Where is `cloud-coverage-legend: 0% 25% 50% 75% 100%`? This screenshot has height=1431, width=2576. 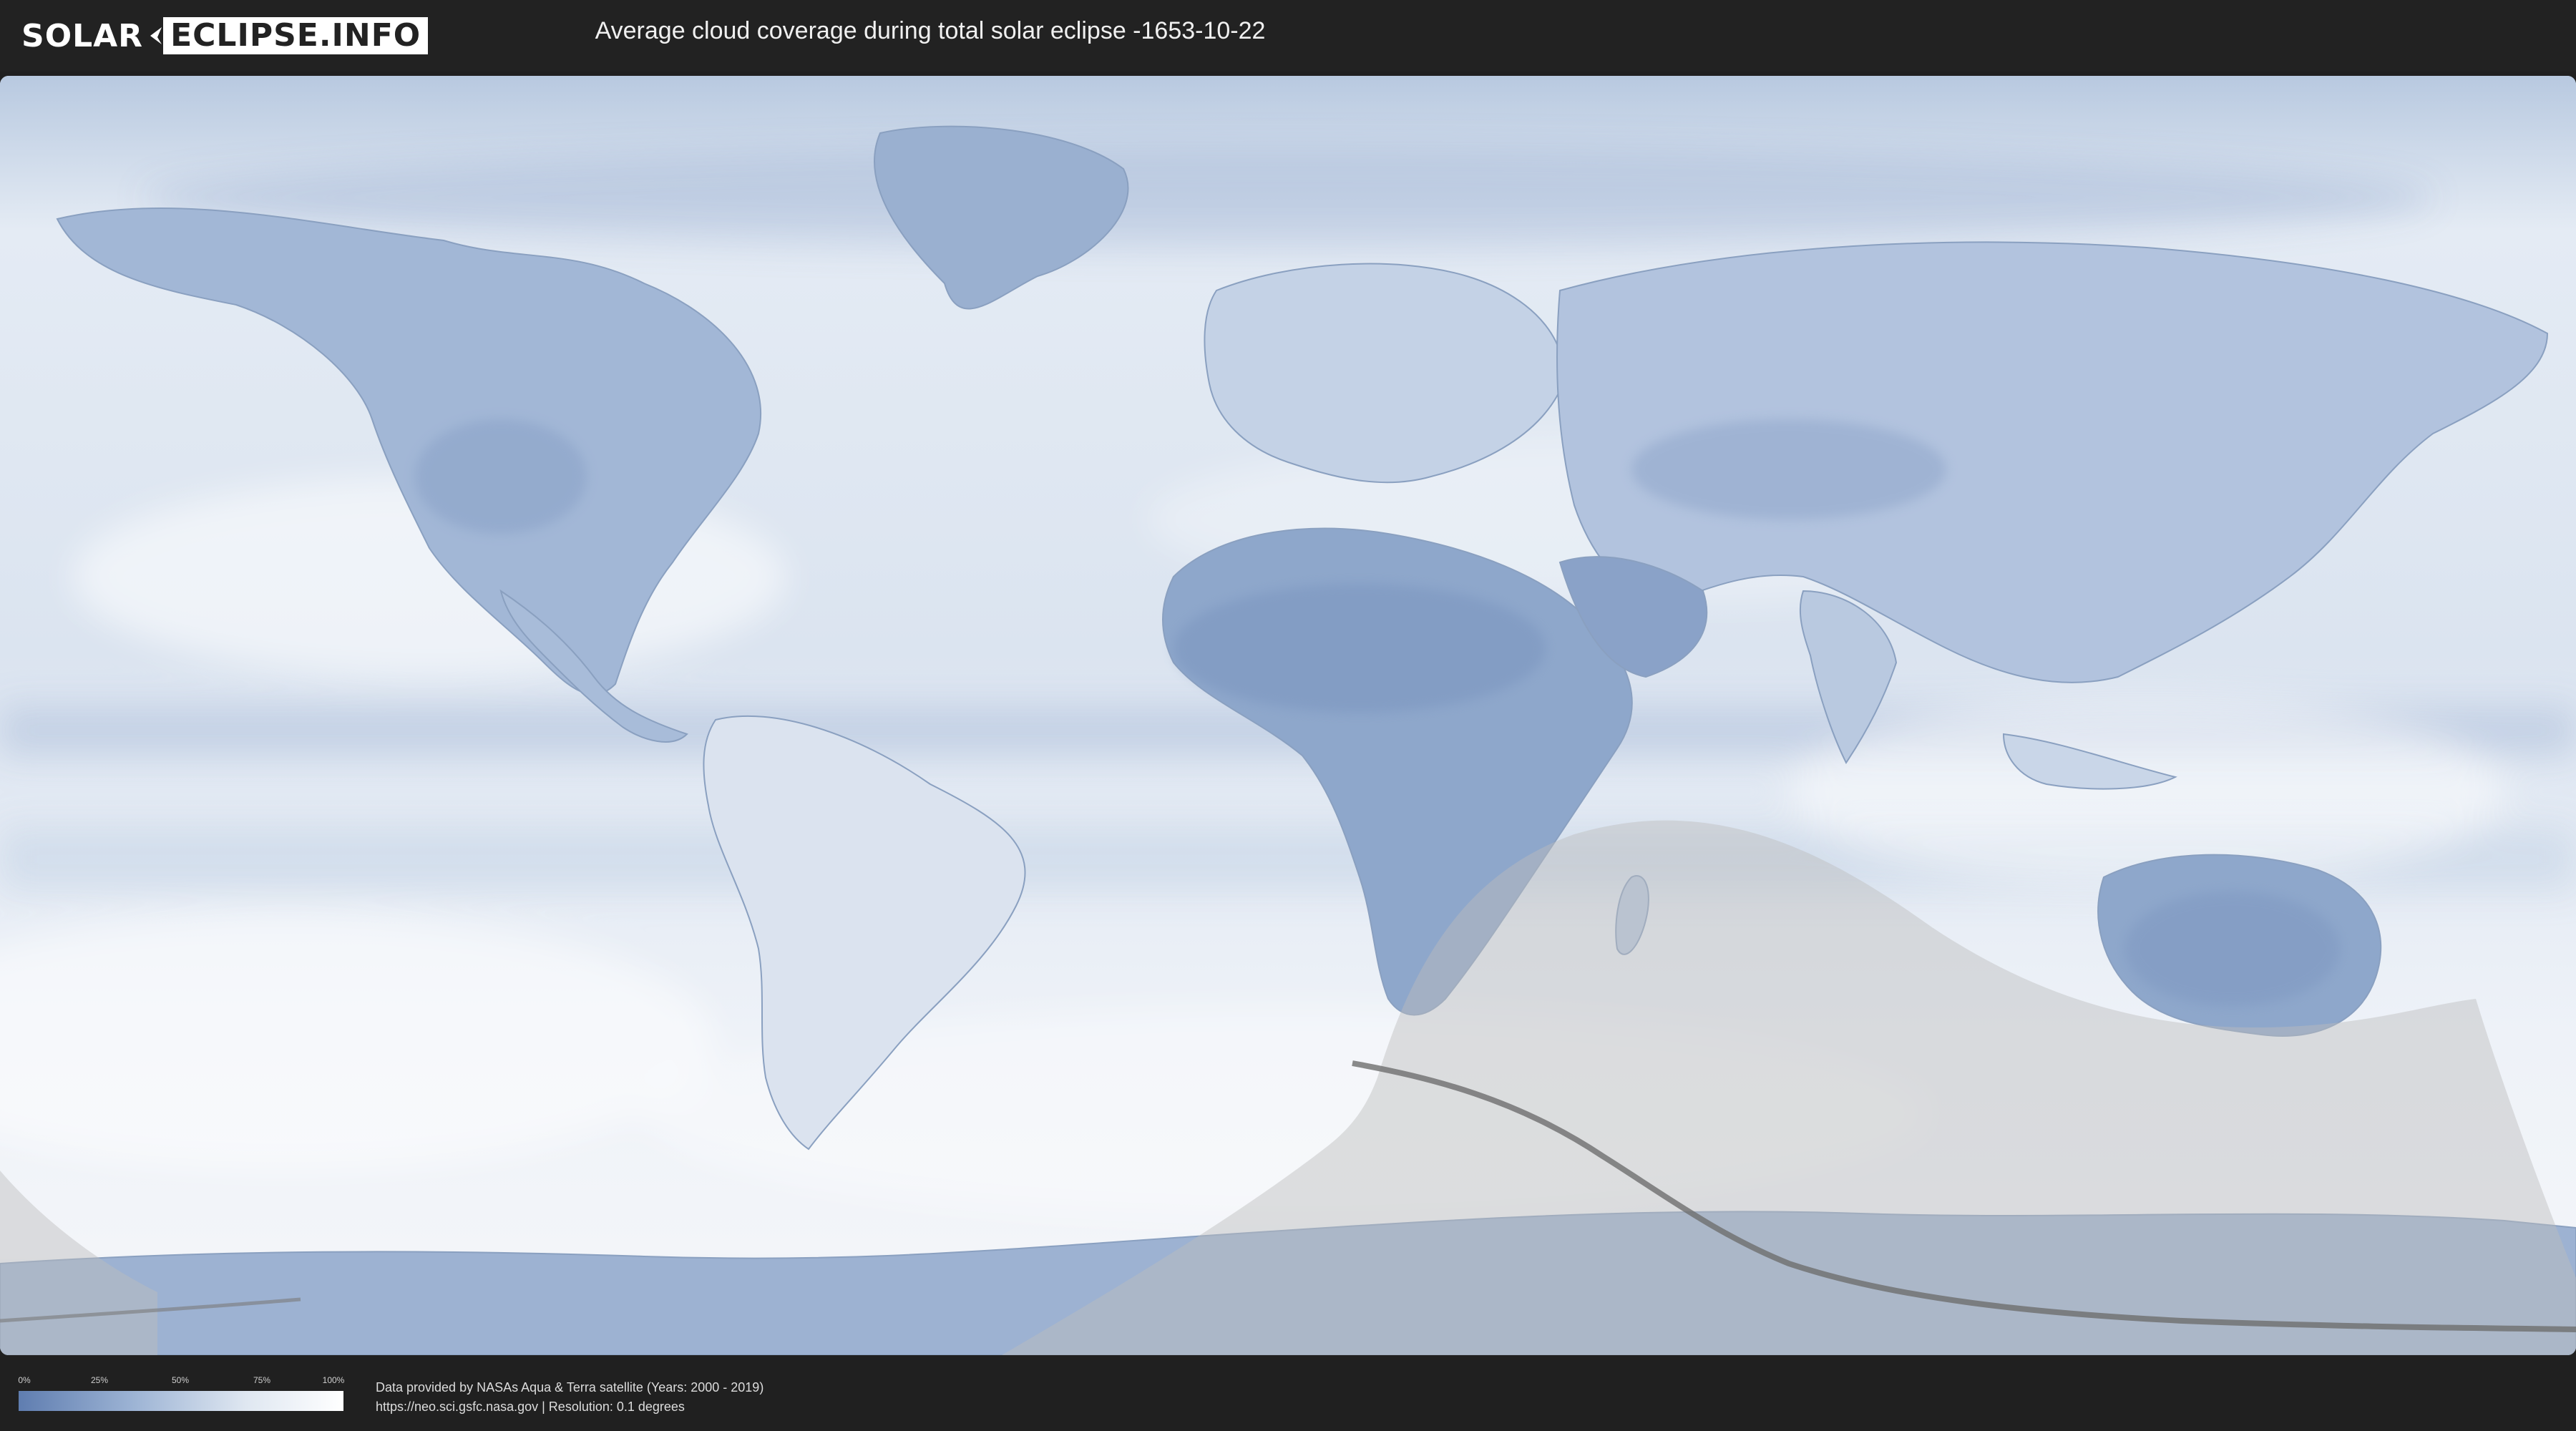 cloud-coverage-legend: 0% 25% 50% 75% 100% is located at coordinates (181, 1393).